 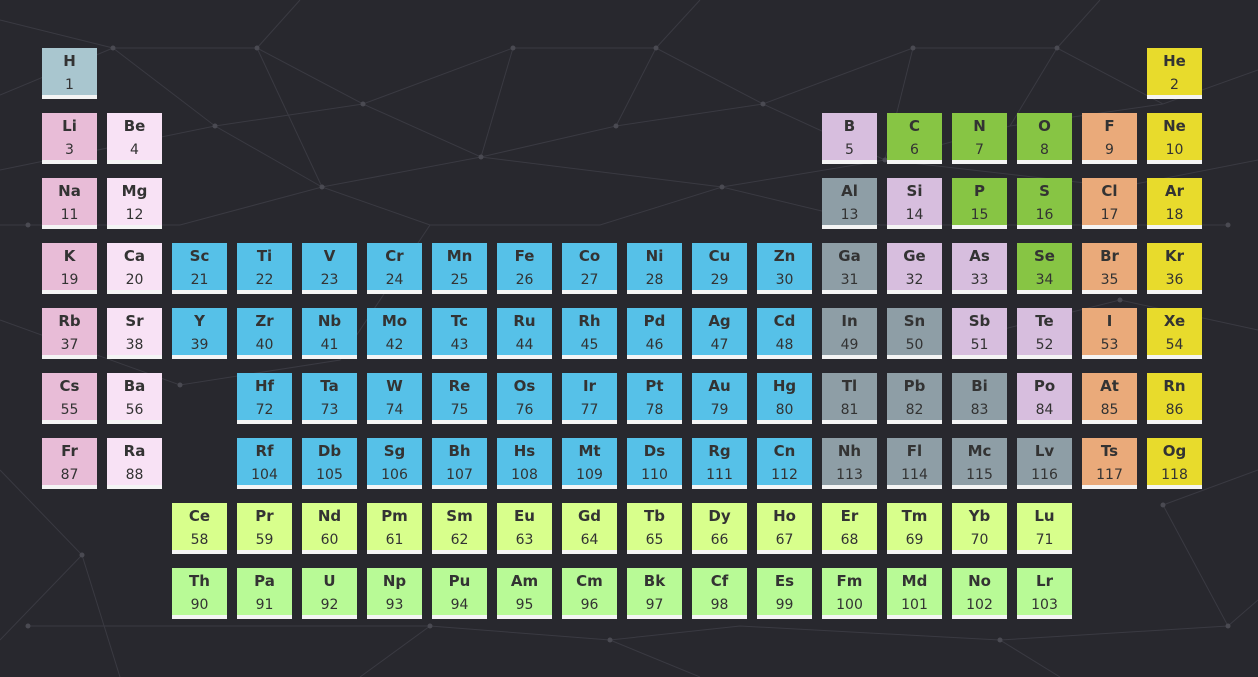 I want to click on element-tile-h: H1, so click(x=69, y=73).